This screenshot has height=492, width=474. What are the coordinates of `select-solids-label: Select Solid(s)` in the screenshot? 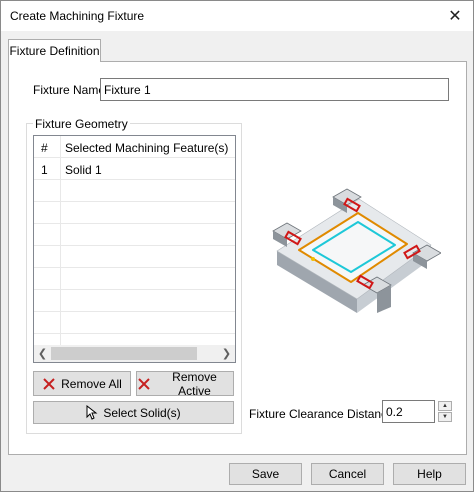 It's located at (142, 412).